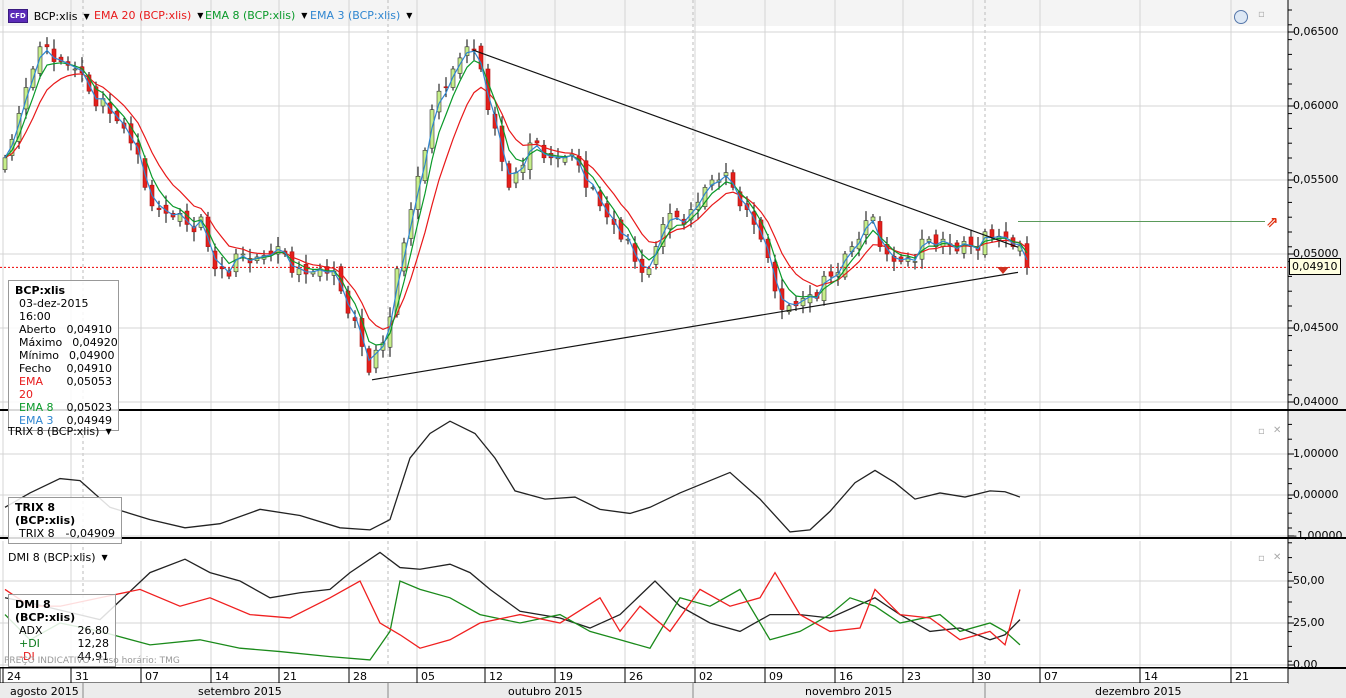 Image resolution: width=1346 pixels, height=698 pixels. I want to click on y-tick-label: -1,00000, so click(1318, 535).